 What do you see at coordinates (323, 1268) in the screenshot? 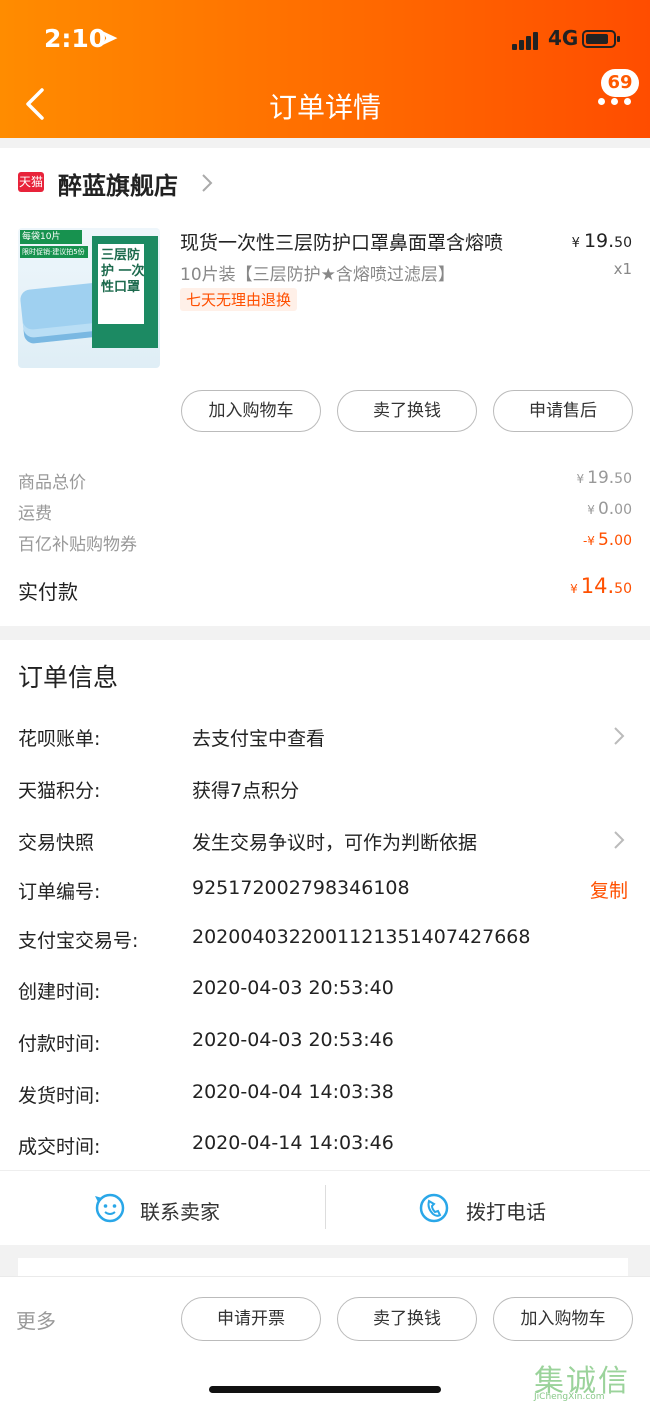
I see `next-card-peek` at bounding box center [323, 1268].